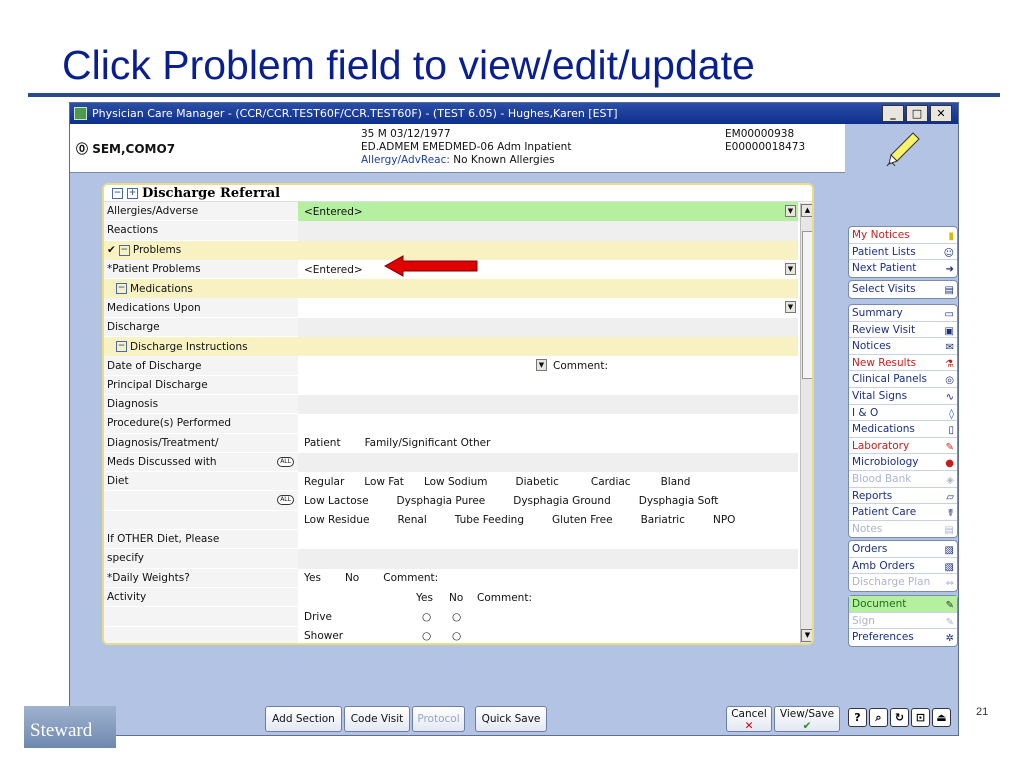 The height and width of the screenshot is (768, 1024). I want to click on other-diet-label: If OTHER Diet, Please, so click(201, 540).